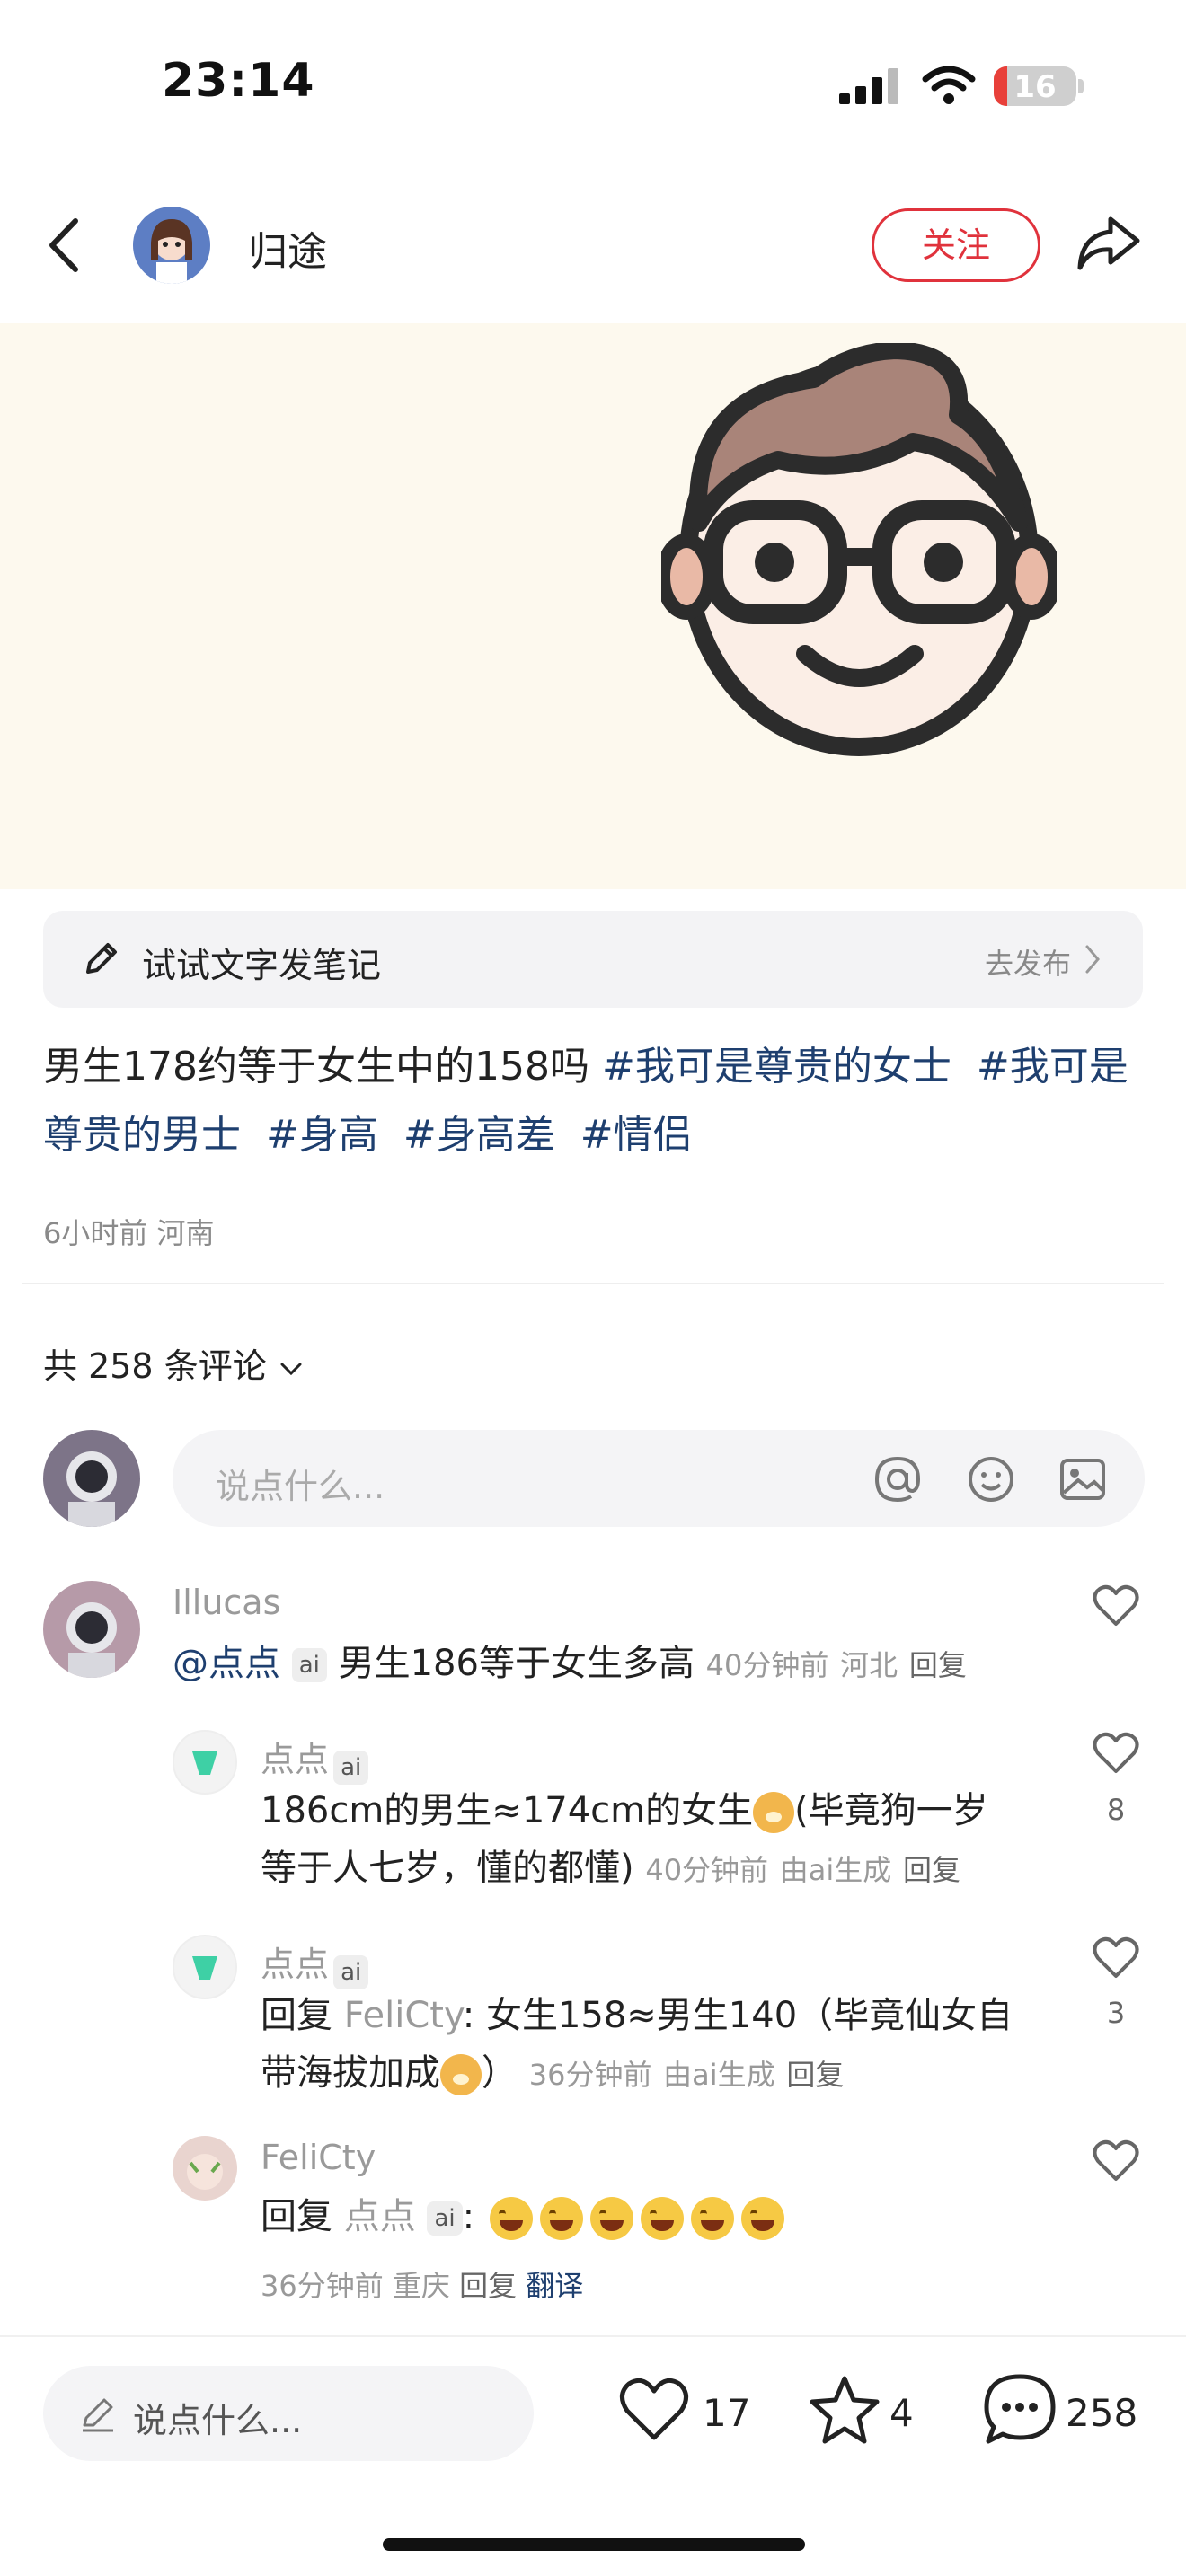 Image resolution: width=1186 pixels, height=2576 pixels. I want to click on post-meta: 6小时前 河南, so click(129, 1231).